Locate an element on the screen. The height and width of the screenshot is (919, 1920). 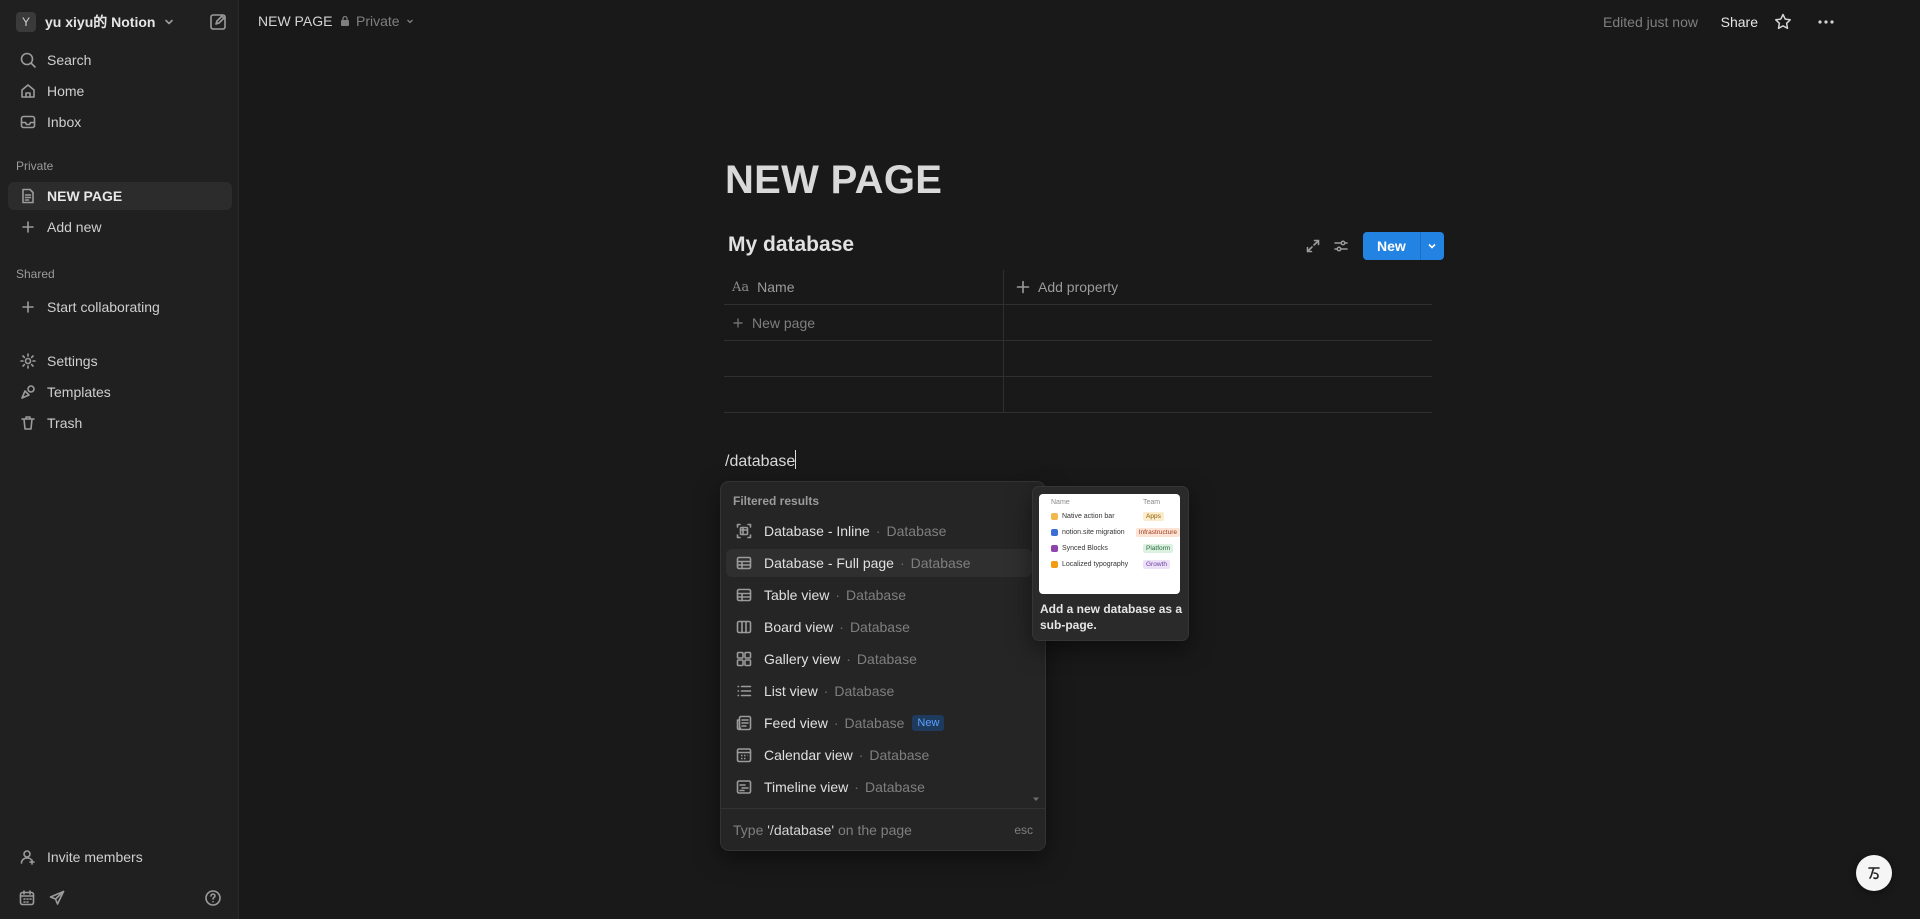
new-page-button: New page is located at coordinates (864, 322).